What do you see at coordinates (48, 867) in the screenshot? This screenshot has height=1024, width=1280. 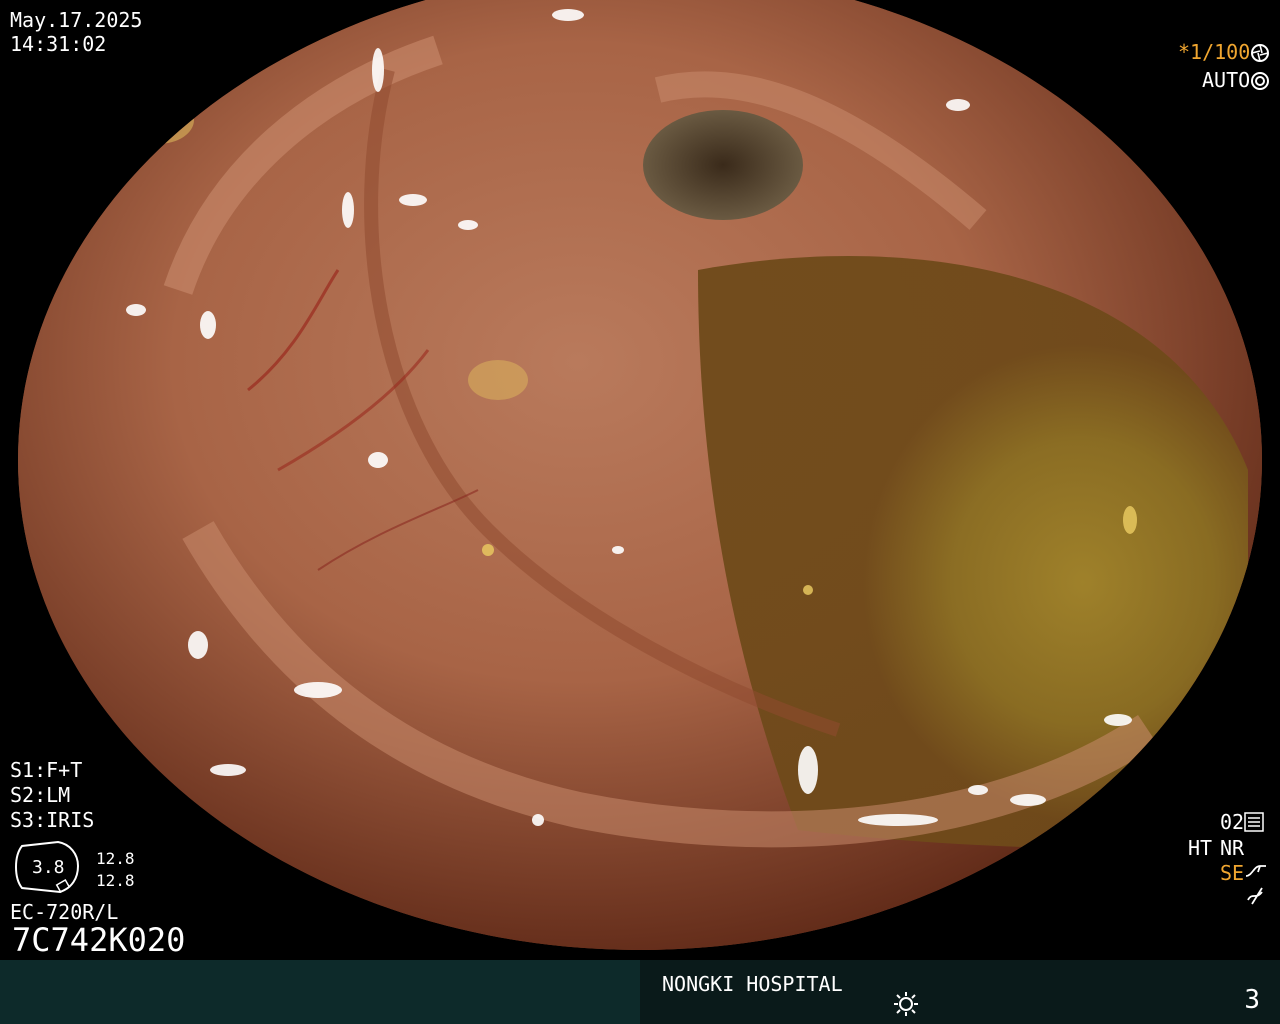 I see `gauge-value: 3.8` at bounding box center [48, 867].